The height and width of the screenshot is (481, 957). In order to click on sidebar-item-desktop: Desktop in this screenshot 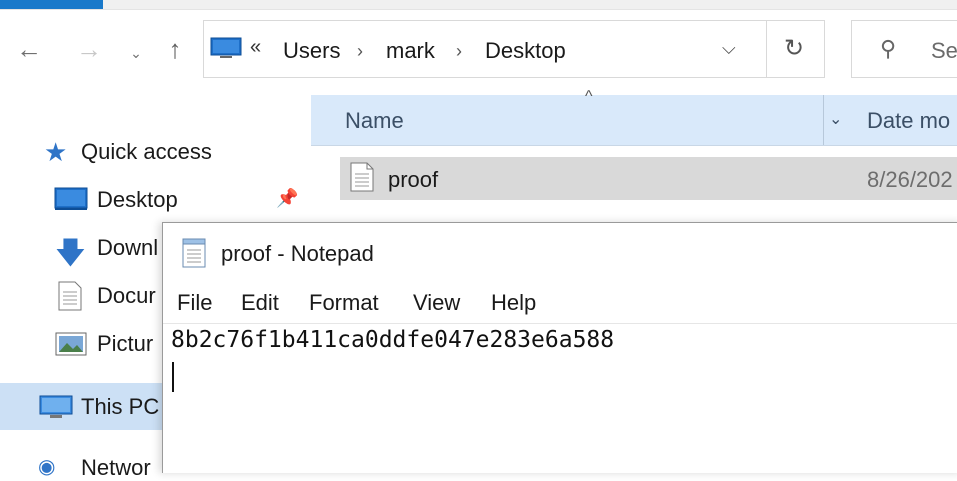, I will do `click(137, 200)`.